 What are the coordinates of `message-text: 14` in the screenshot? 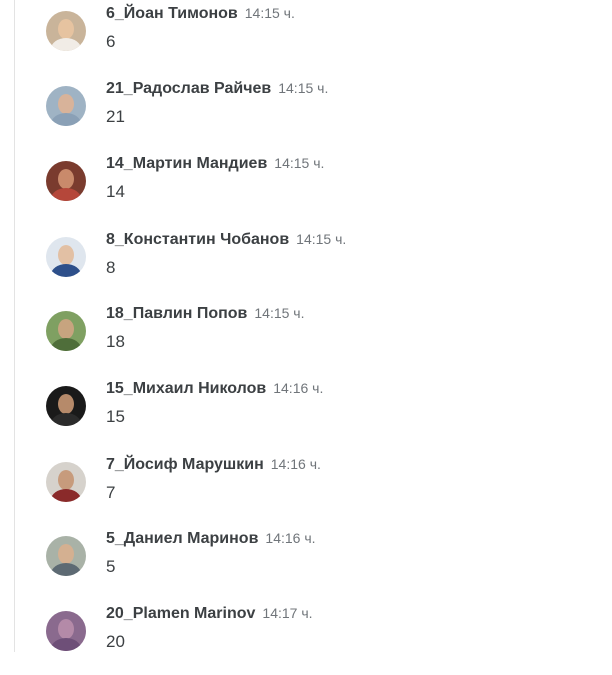 It's located at (115, 191).